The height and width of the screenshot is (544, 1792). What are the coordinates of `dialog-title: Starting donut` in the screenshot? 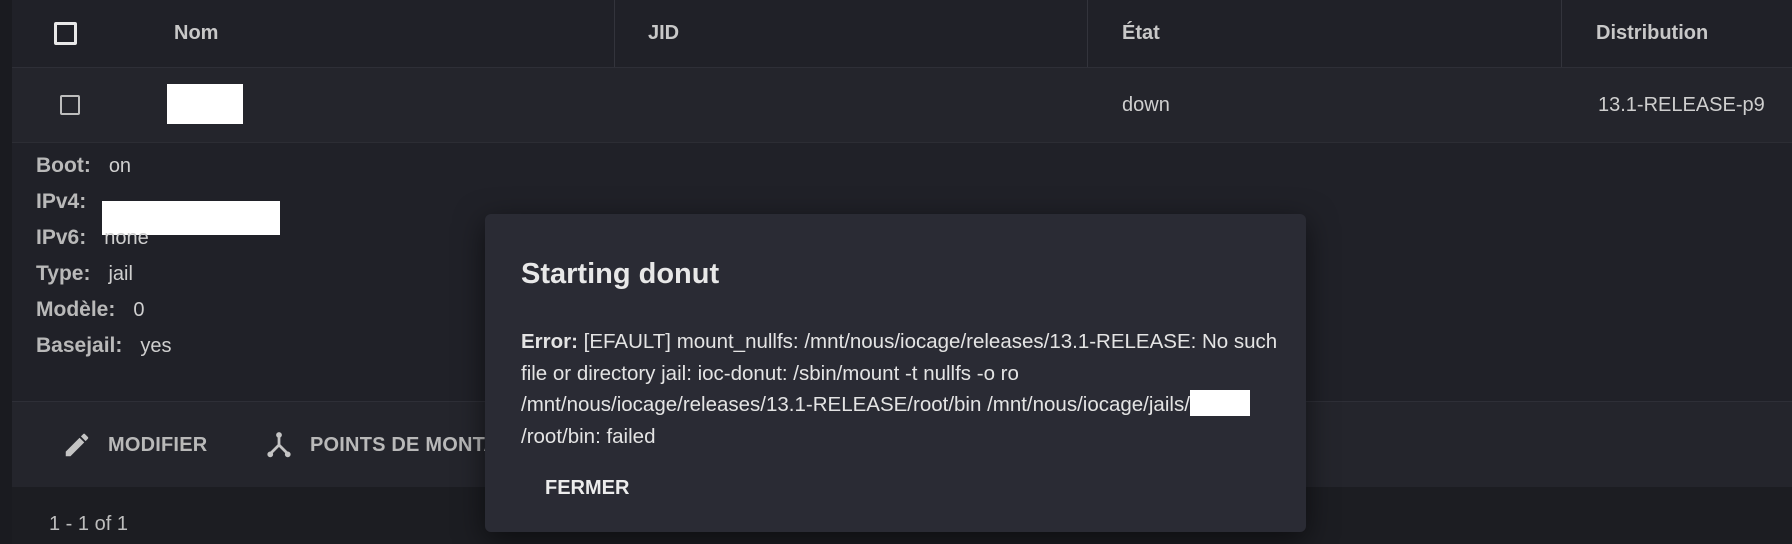 It's located at (620, 274).